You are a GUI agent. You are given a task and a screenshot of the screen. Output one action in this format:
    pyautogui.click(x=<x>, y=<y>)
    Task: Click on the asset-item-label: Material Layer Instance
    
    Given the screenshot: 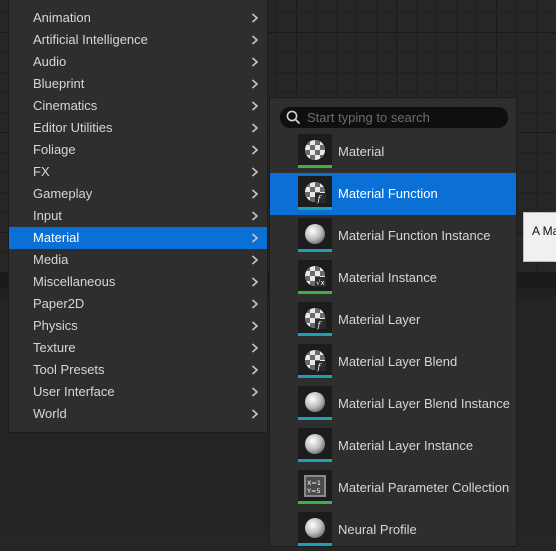 What is the action you would take?
    pyautogui.click(x=406, y=445)
    